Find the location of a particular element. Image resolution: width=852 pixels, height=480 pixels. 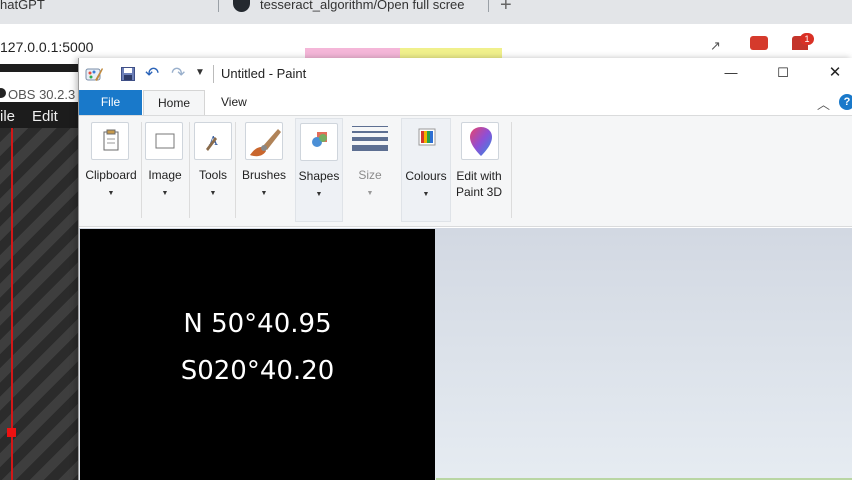

ribbon-tabs: File Home View ︿ ? is located at coordinates (465, 101).